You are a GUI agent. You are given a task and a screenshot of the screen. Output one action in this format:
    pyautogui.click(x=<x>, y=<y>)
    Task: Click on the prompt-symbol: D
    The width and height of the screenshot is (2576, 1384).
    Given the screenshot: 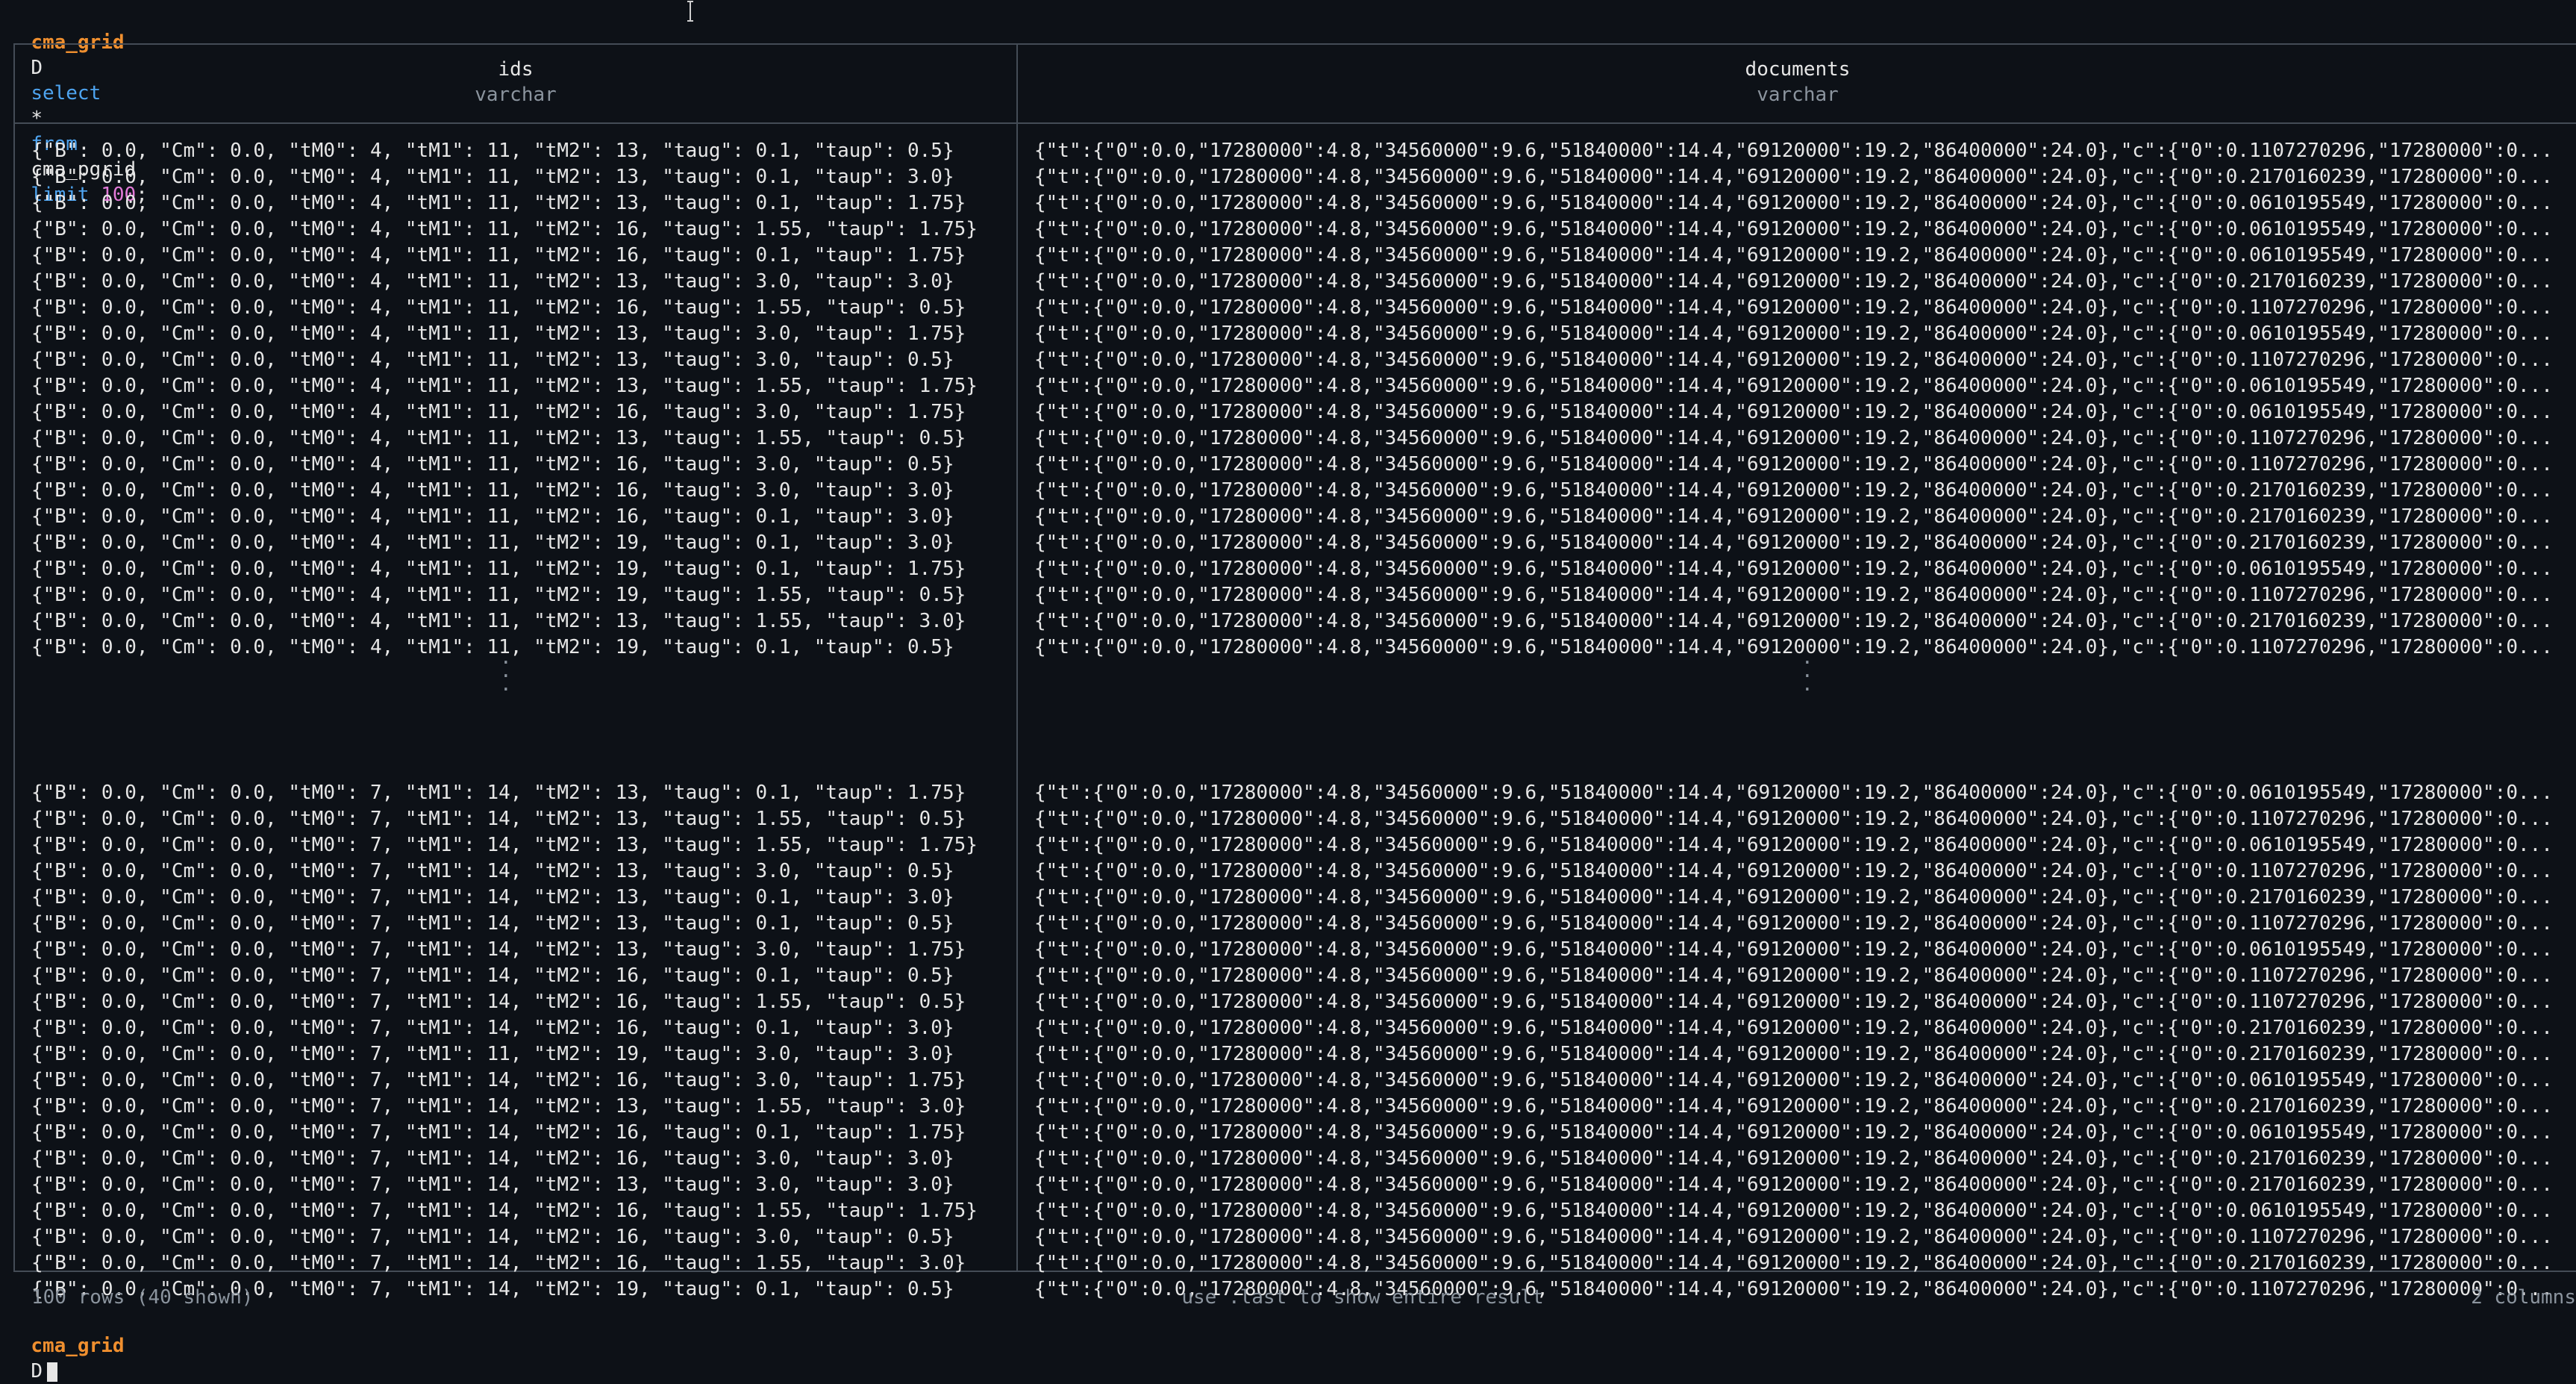 What is the action you would take?
    pyautogui.click(x=37, y=1371)
    